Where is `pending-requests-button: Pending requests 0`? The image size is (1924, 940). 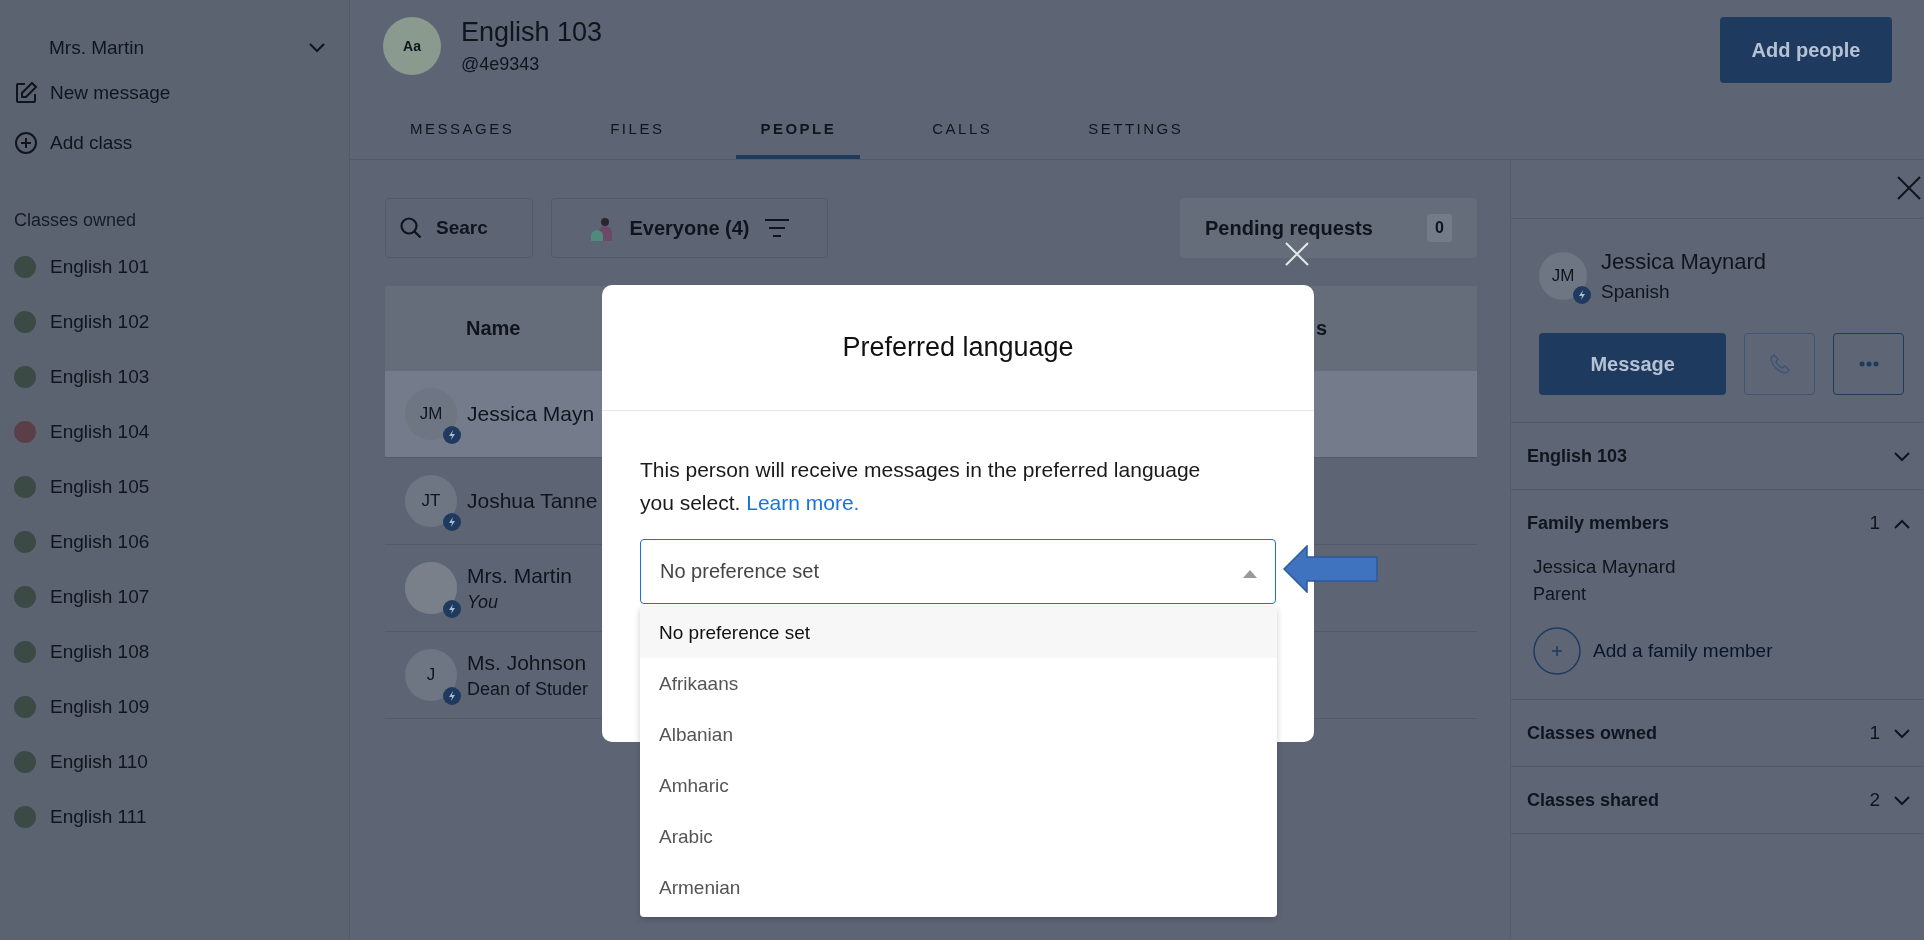
pending-requests-button: Pending requests 0 is located at coordinates (1328, 228).